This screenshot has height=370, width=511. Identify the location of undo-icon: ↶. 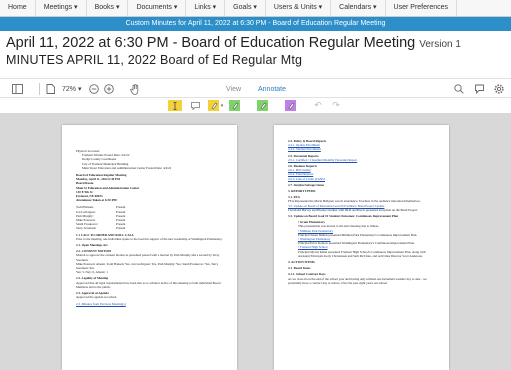
(318, 105).